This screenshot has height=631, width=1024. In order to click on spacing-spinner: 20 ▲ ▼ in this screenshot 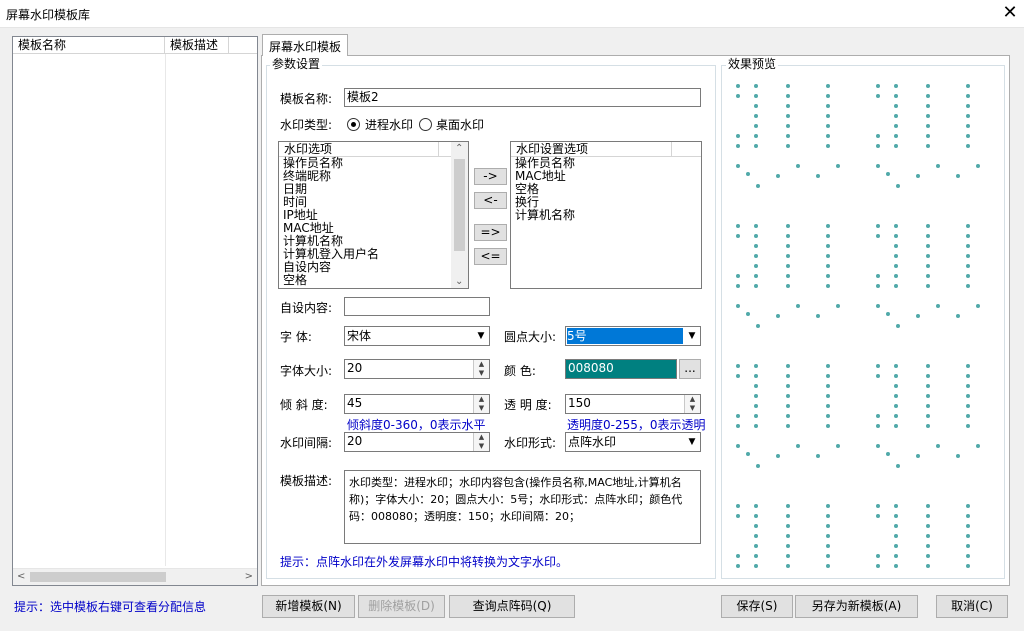, I will do `click(417, 442)`.